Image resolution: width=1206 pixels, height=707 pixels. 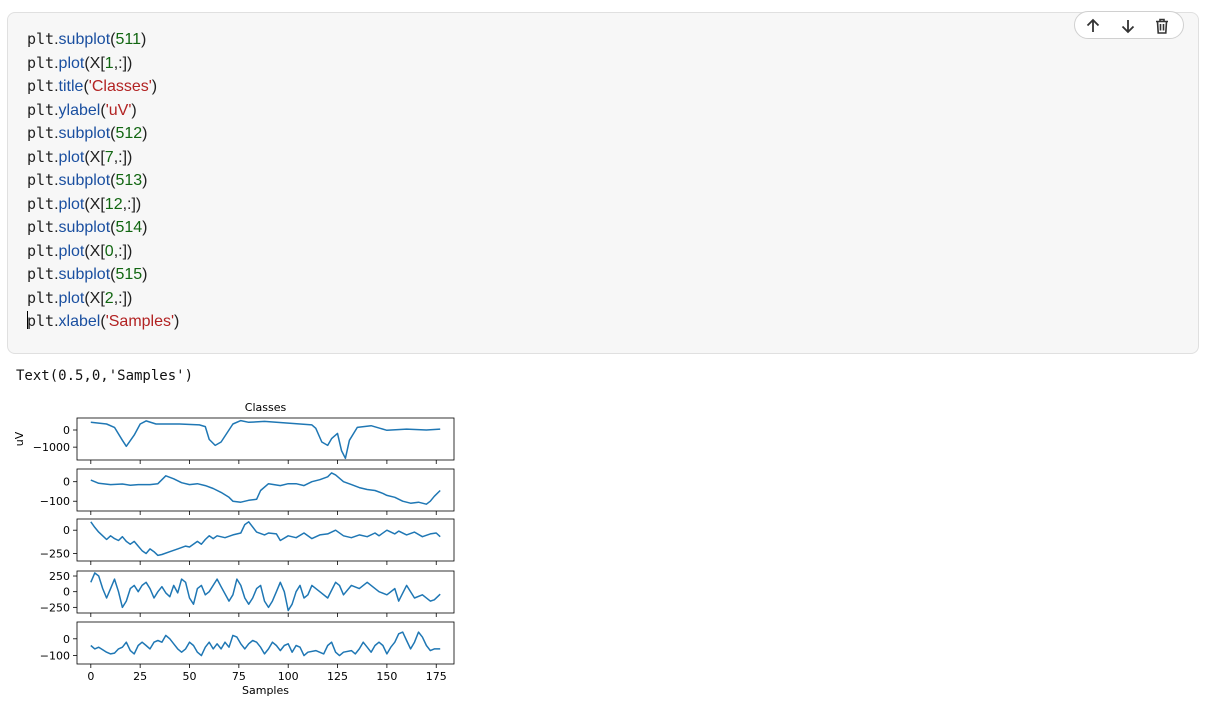 What do you see at coordinates (90, 676) in the screenshot?
I see `x-tick-label: 0` at bounding box center [90, 676].